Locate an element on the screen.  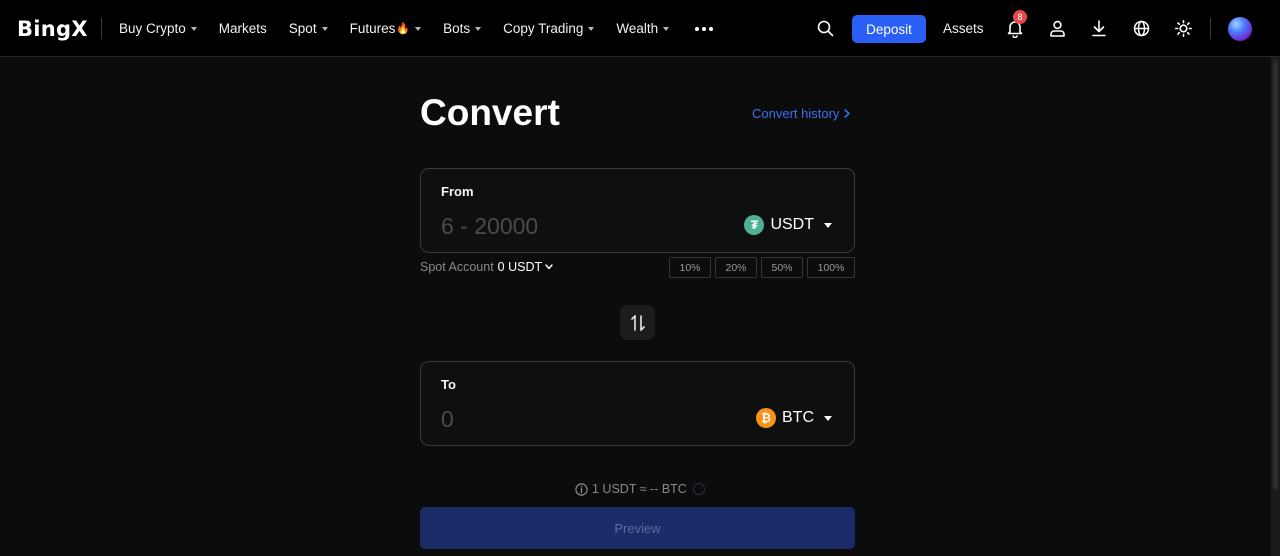
nav-spot: Spot is located at coordinates (308, 28).